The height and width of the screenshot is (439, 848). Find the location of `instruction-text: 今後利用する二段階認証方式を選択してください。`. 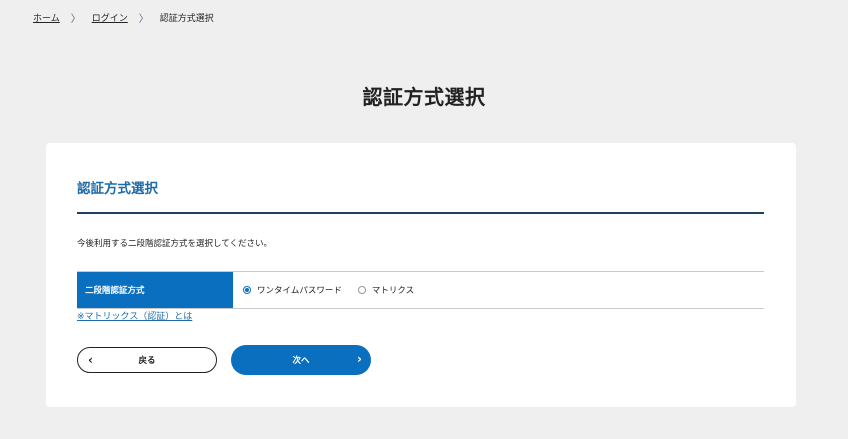

instruction-text: 今後利用する二段階認証方式を選択してください。 is located at coordinates (174, 244).